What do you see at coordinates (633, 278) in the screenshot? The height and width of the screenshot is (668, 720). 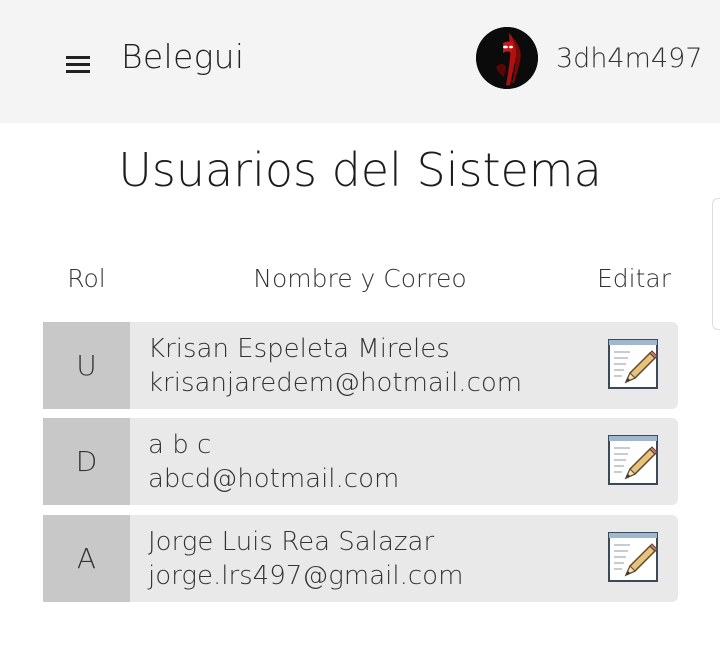 I see `column-header-editar: Editar` at bounding box center [633, 278].